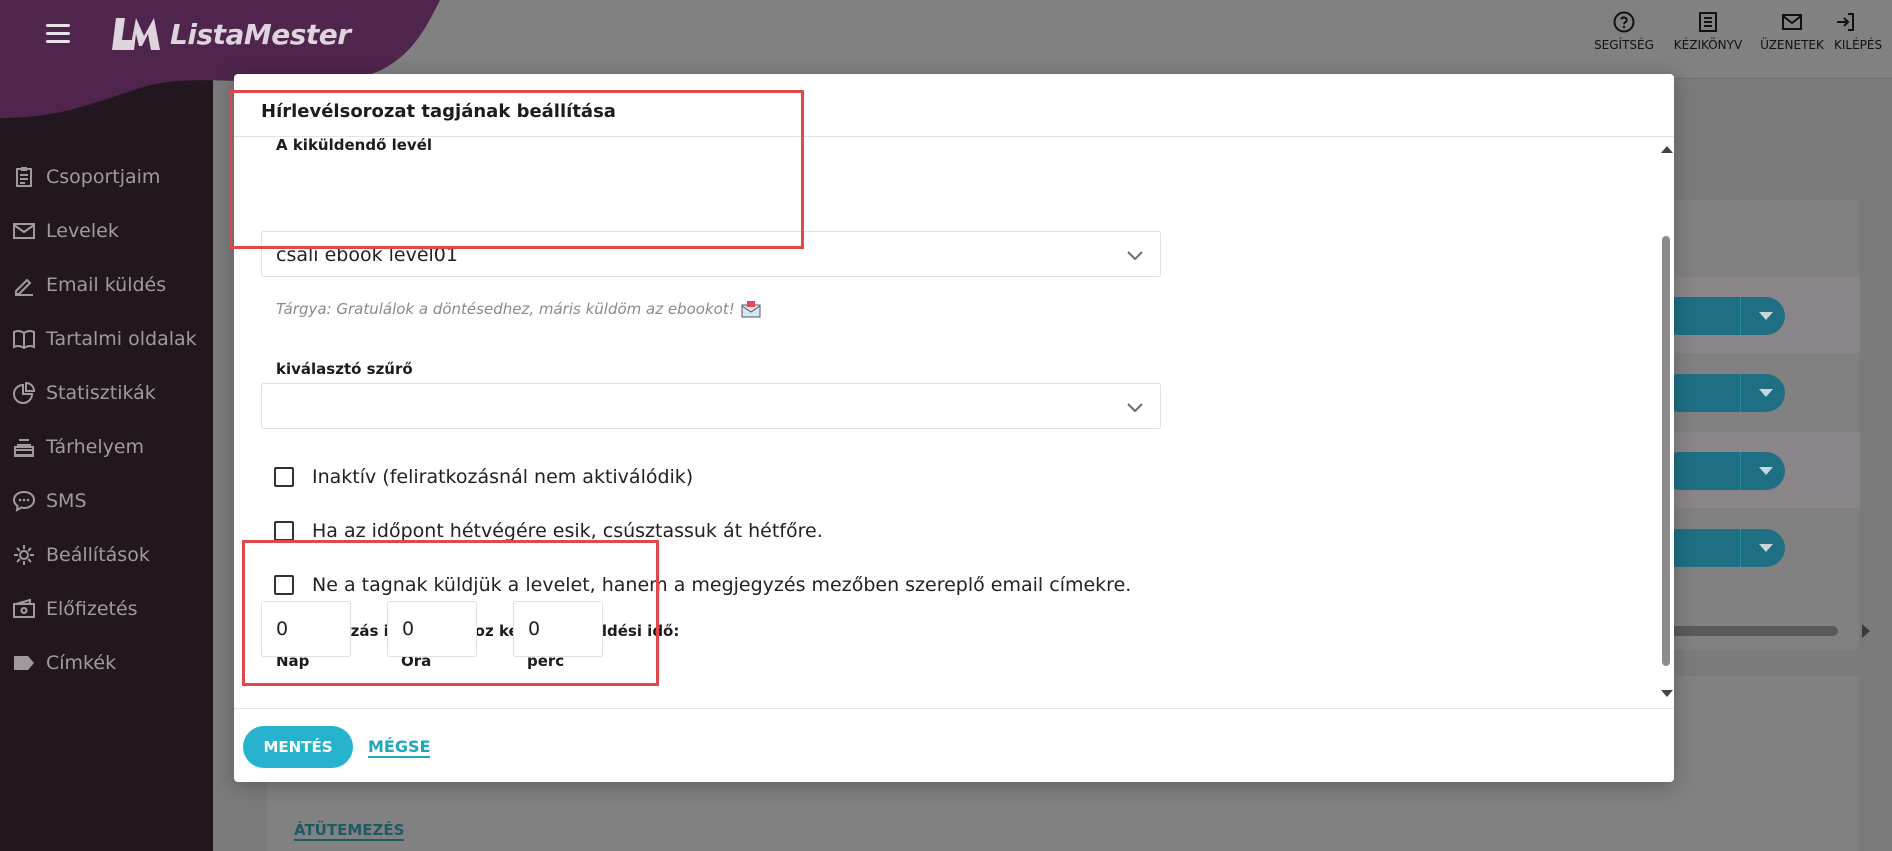  Describe the element at coordinates (81, 663) in the screenshot. I see `sidebar-item-label: Címkék` at that location.